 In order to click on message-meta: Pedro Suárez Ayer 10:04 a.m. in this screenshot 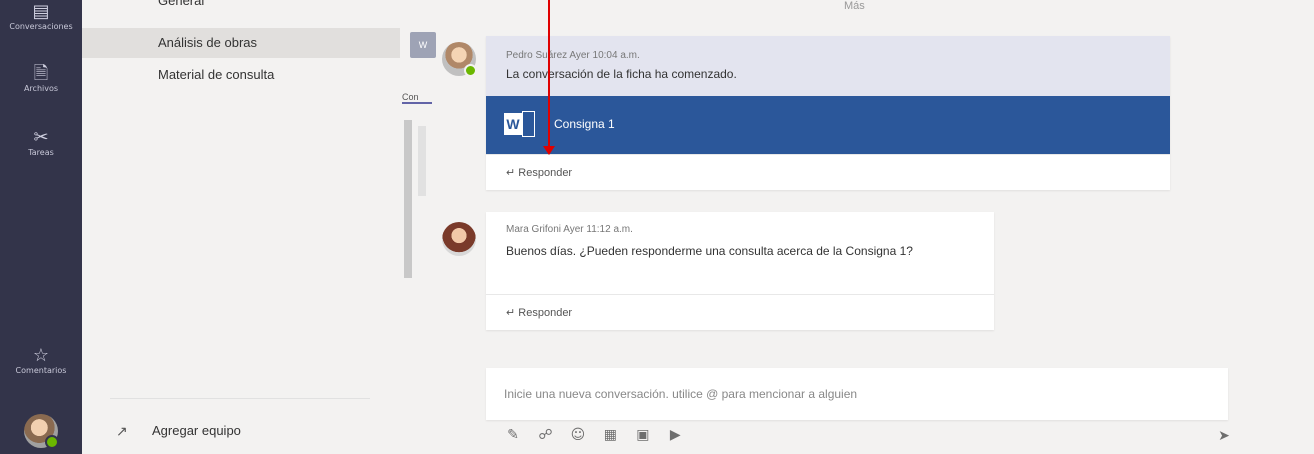, I will do `click(573, 55)`.